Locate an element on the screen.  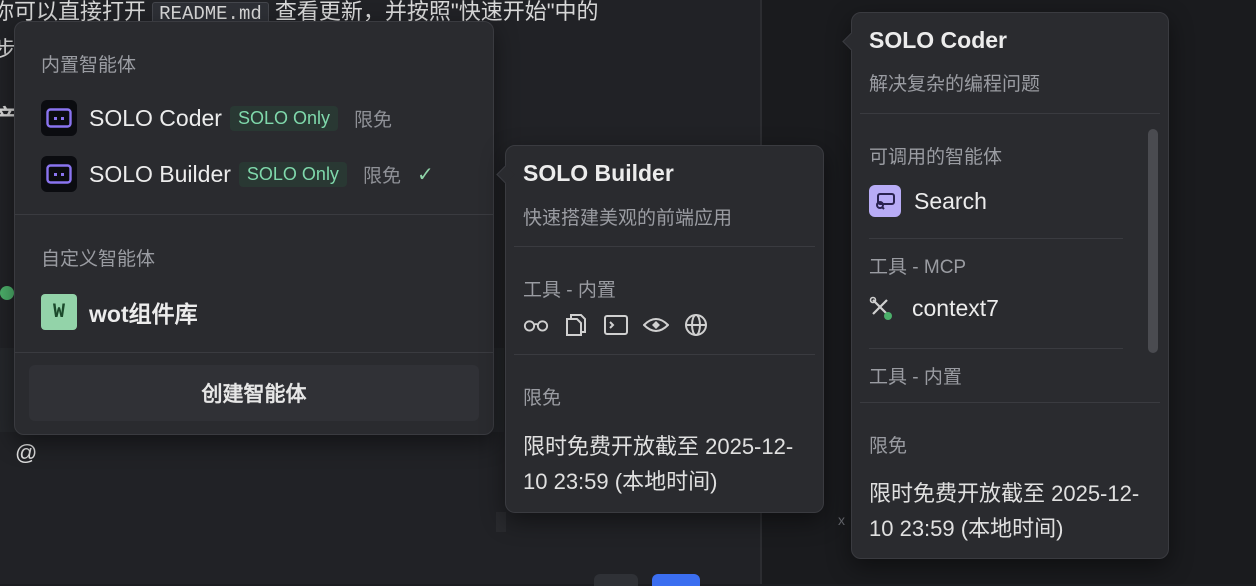
panel-edge is located at coordinates (501, 522).